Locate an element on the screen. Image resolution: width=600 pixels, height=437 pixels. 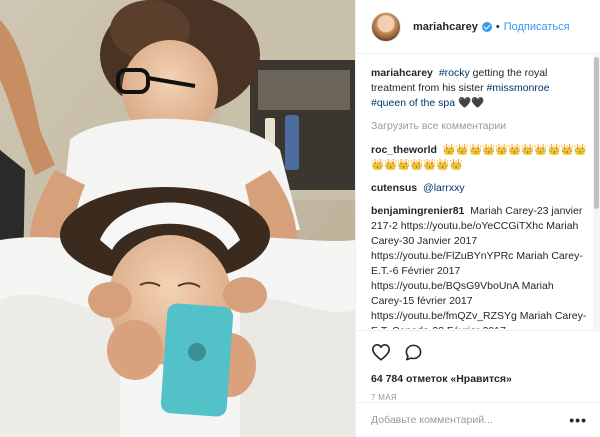
comments-scrollbar is located at coordinates (596, 192).